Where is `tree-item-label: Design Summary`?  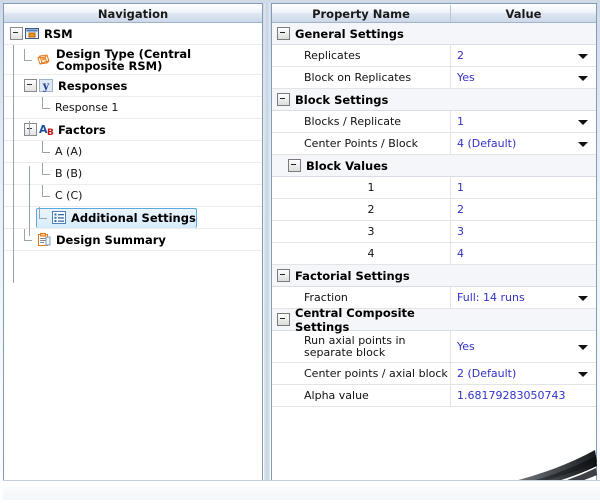 tree-item-label: Design Summary is located at coordinates (111, 239).